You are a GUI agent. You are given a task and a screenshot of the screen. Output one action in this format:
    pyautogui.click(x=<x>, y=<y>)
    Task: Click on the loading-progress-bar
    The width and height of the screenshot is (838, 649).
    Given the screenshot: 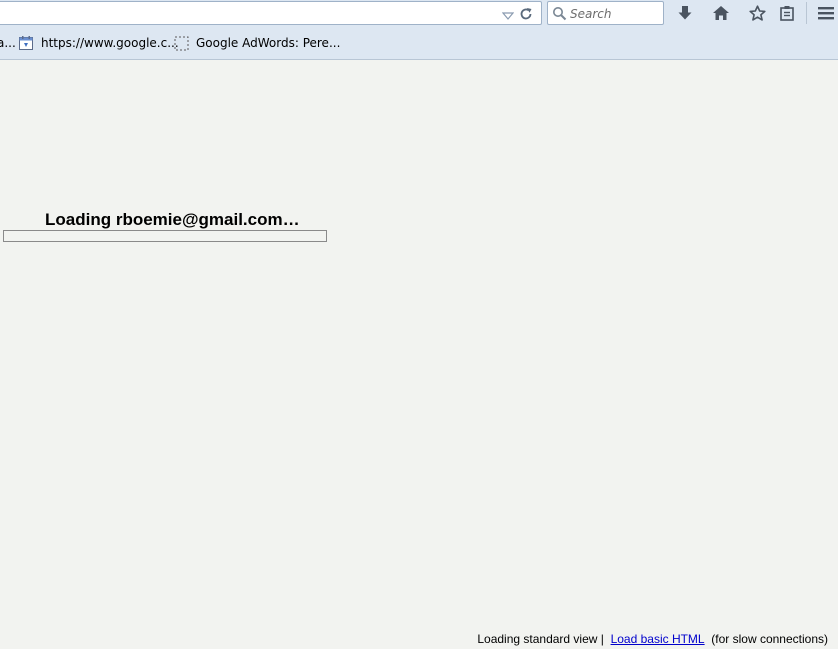 What is the action you would take?
    pyautogui.click(x=165, y=236)
    